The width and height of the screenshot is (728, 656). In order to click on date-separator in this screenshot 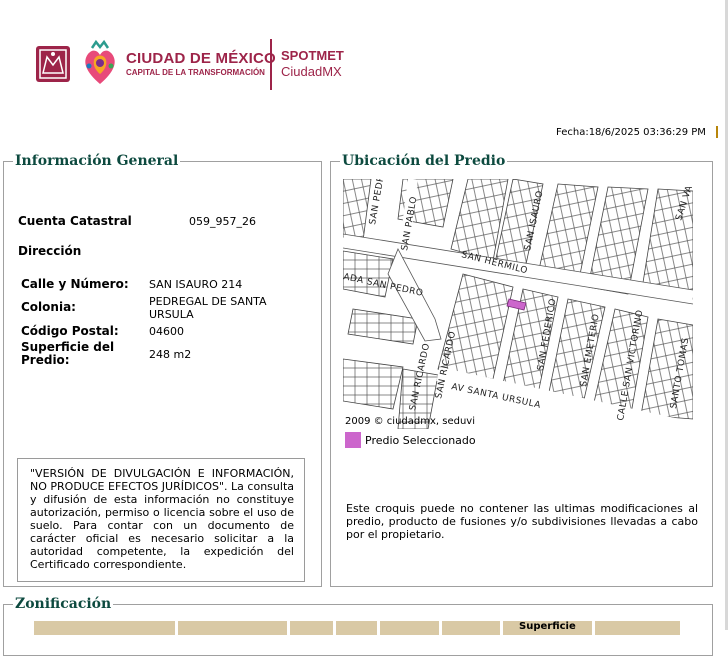, I will do `click(717, 132)`.